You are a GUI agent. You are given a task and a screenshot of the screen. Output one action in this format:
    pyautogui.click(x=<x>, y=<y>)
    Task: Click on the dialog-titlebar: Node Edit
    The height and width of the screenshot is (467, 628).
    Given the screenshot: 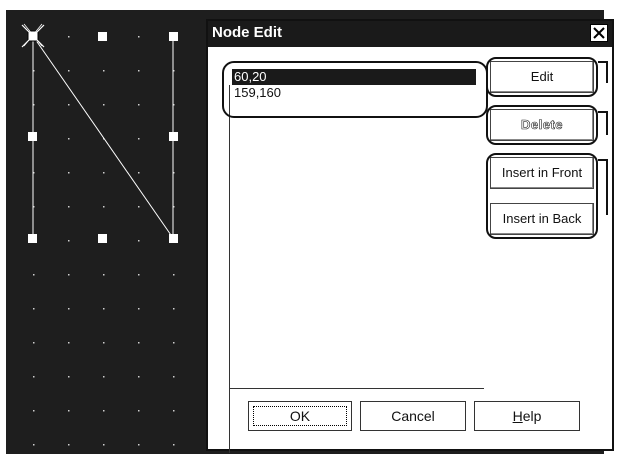 What is the action you would take?
    pyautogui.click(x=410, y=34)
    